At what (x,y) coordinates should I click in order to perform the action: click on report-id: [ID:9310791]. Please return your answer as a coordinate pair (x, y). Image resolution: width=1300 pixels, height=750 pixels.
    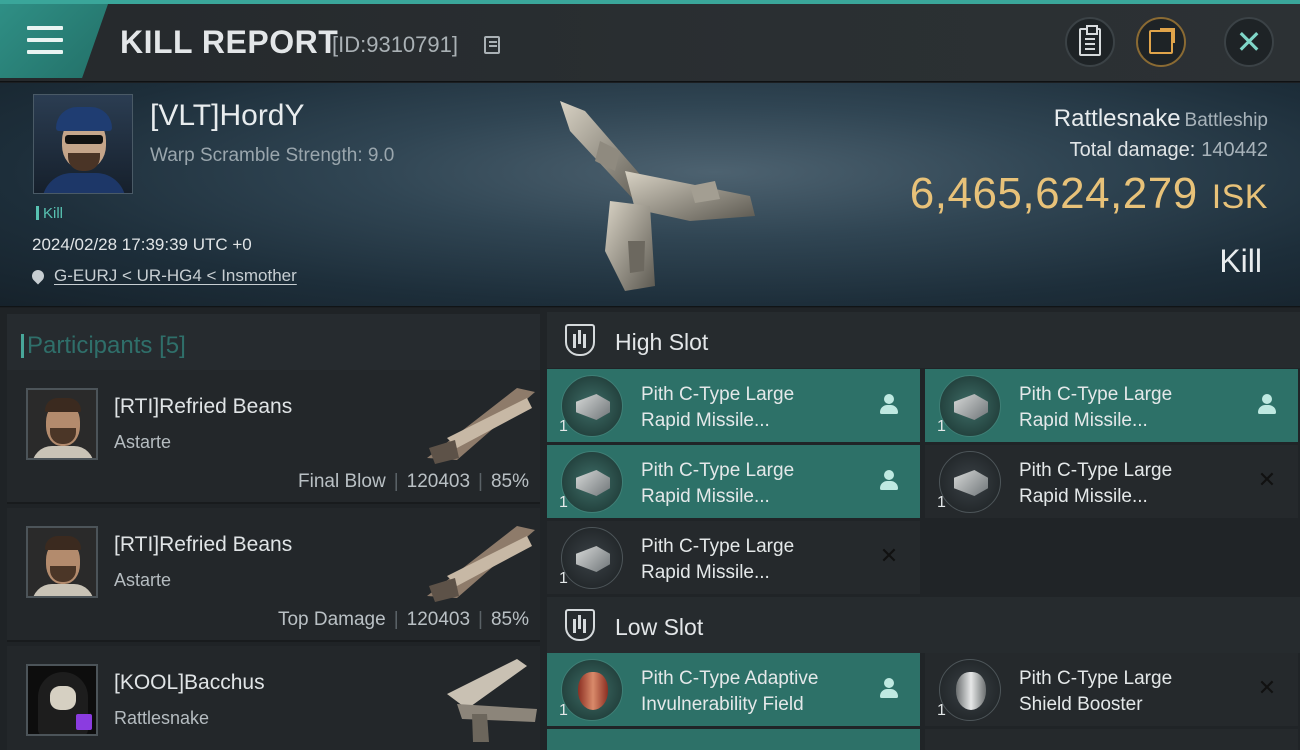
    Looking at the image, I should click on (395, 44).